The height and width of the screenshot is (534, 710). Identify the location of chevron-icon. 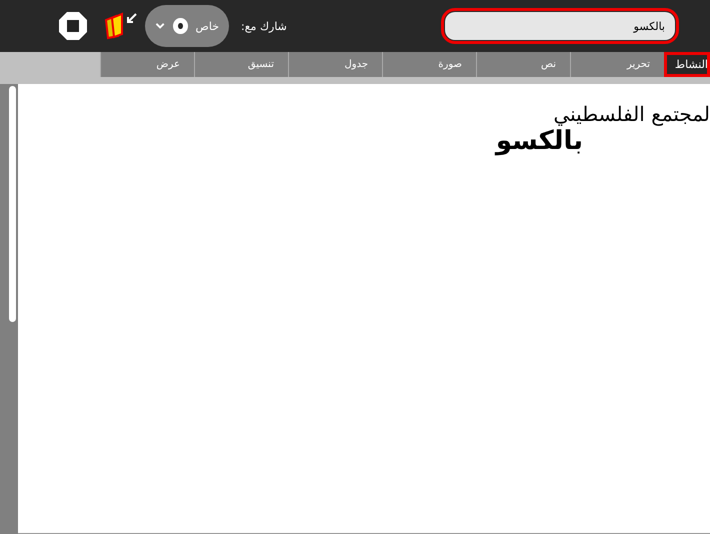
(160, 26).